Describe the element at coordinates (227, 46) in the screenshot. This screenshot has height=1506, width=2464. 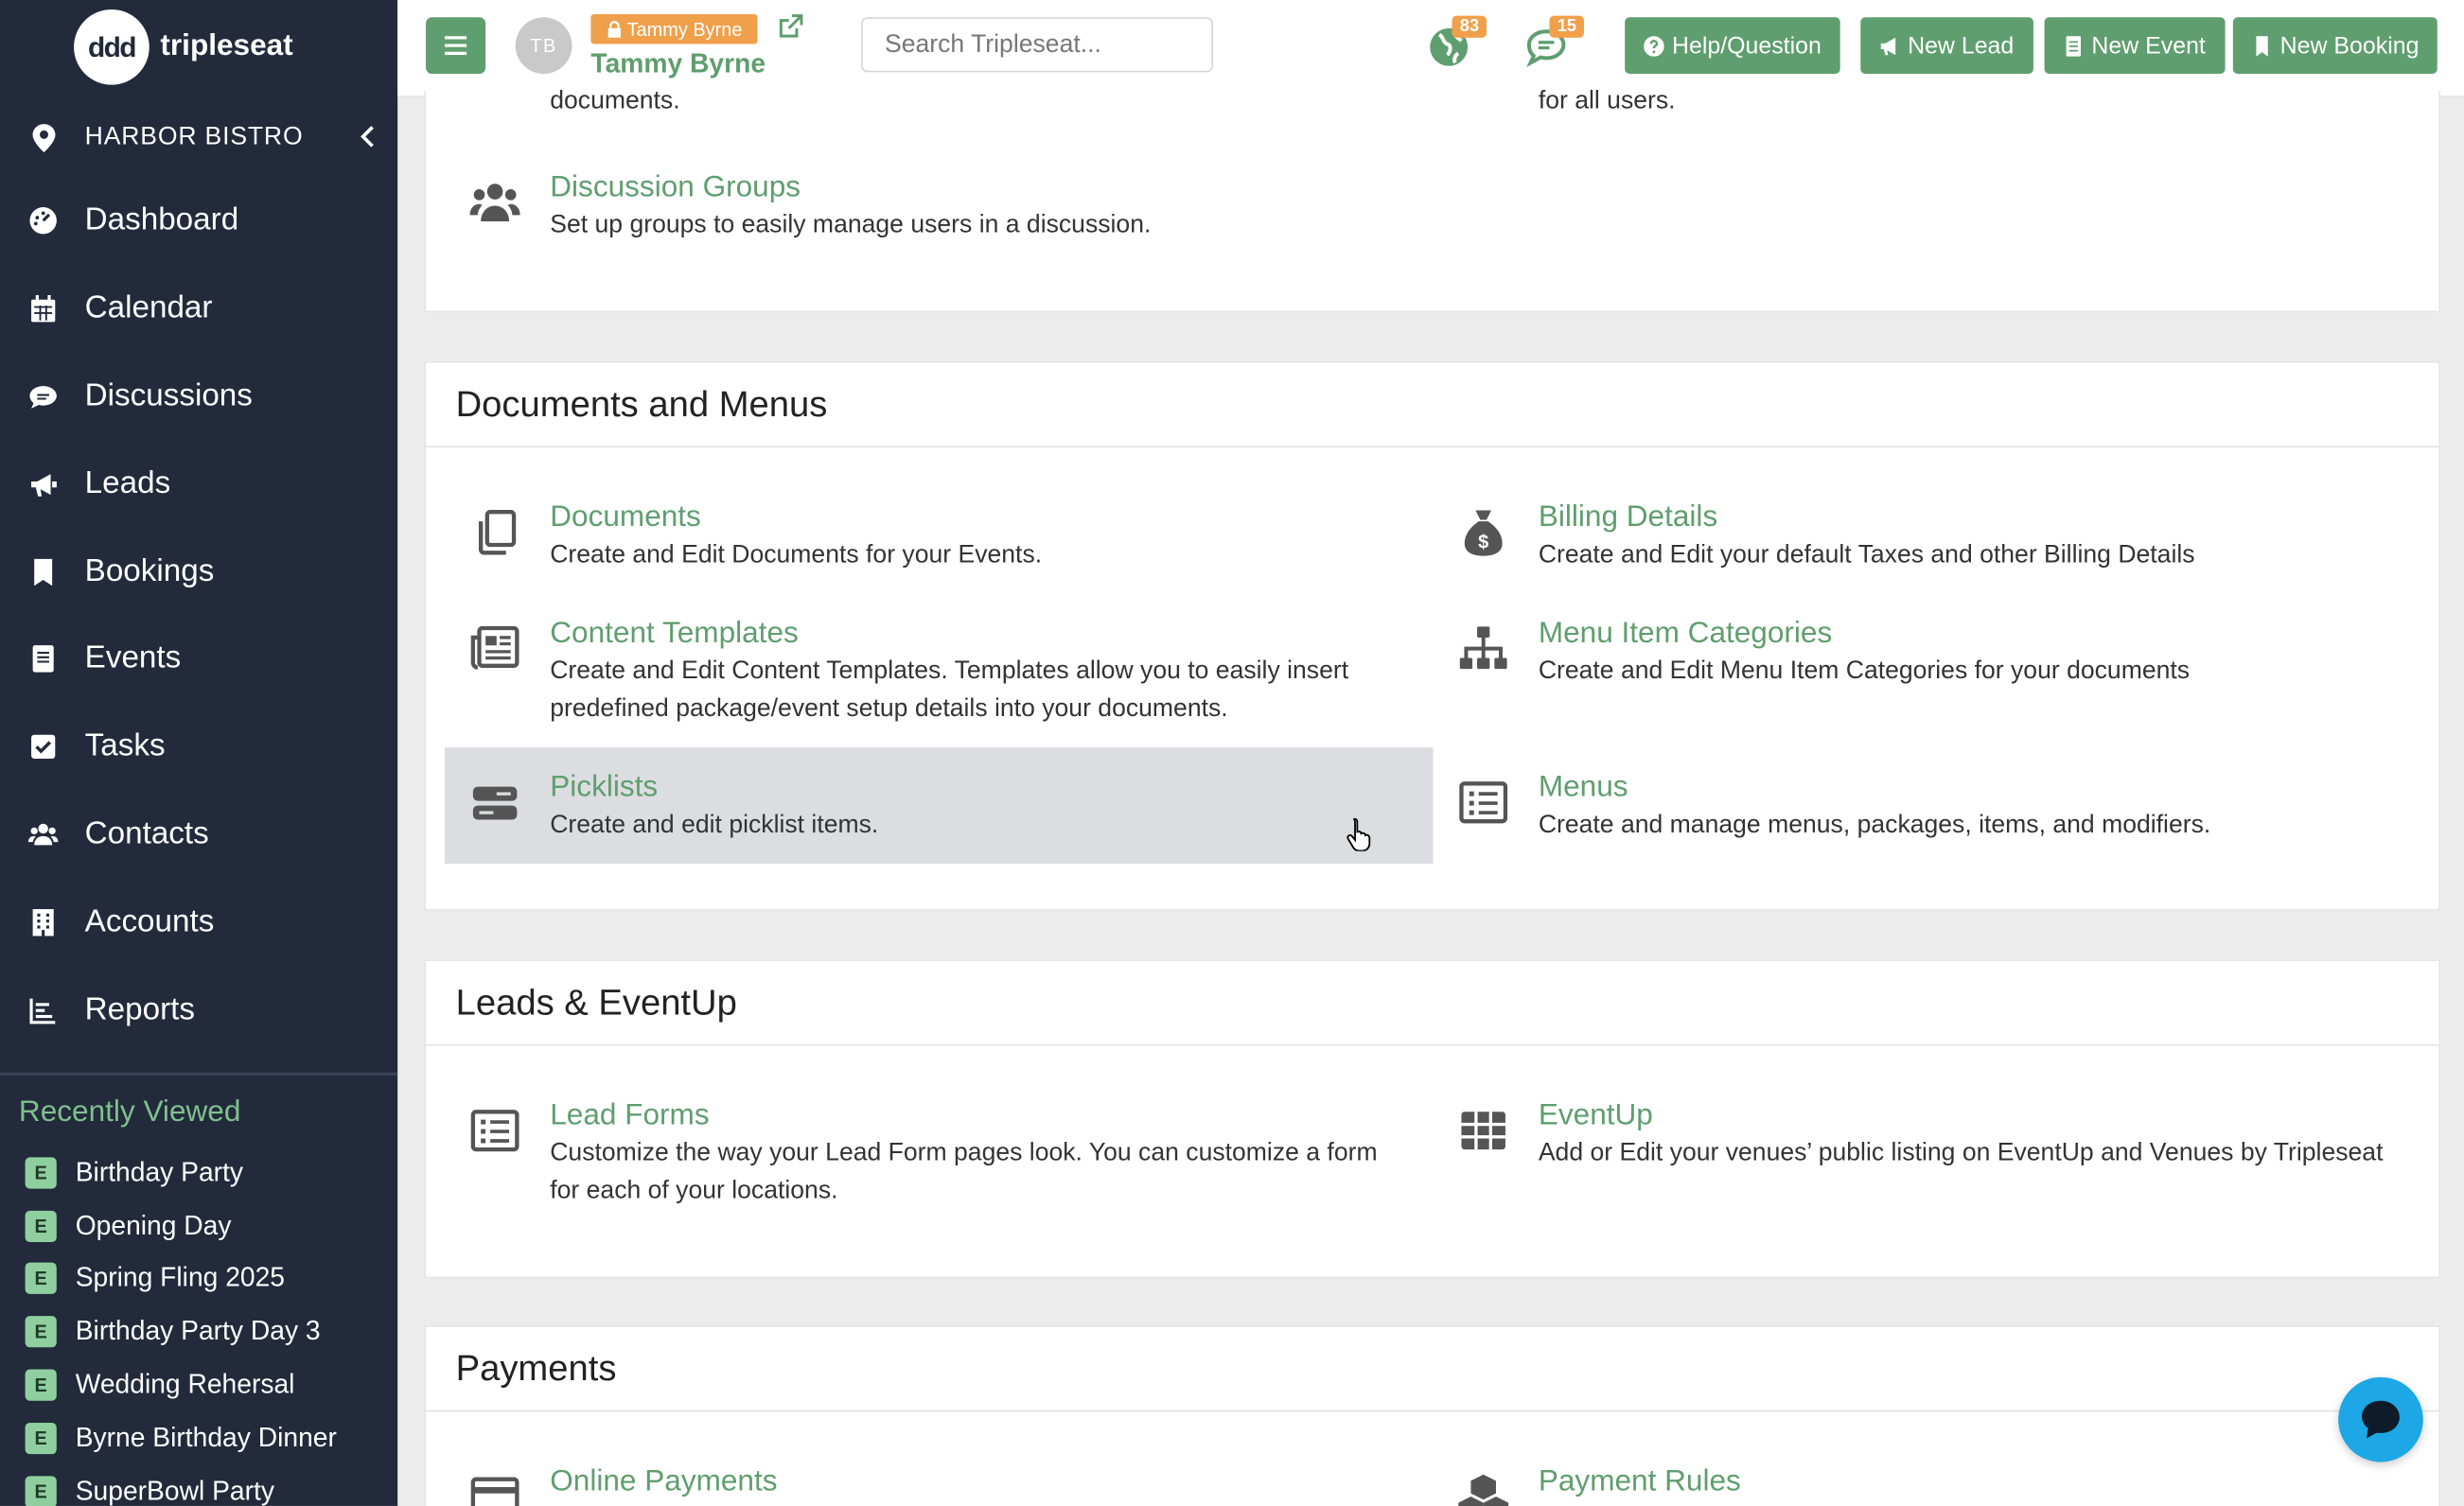
I see `logo-text: tripleseat` at that location.